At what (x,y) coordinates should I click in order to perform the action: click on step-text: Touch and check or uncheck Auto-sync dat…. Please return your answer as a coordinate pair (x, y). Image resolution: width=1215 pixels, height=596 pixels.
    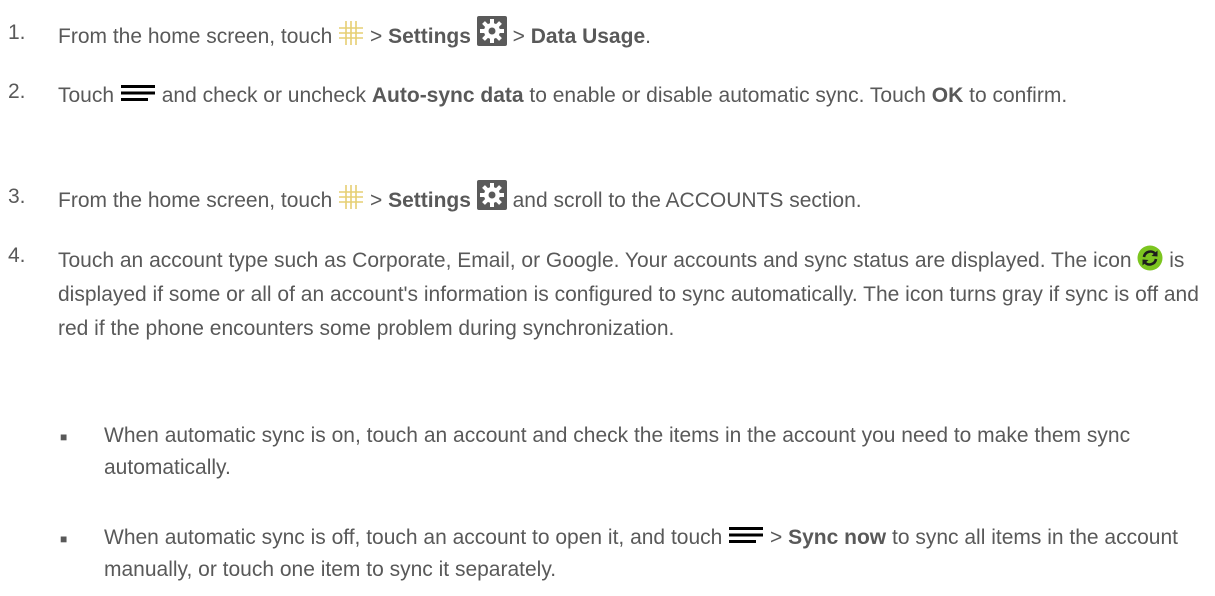
    Looking at the image, I should click on (563, 95).